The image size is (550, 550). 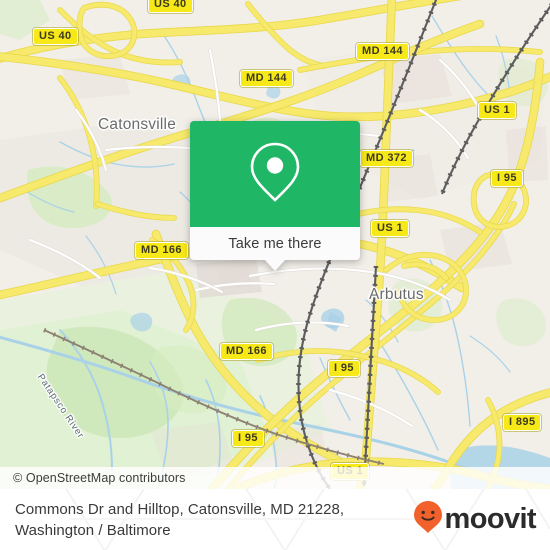 What do you see at coordinates (275, 478) in the screenshot?
I see `map-attribution-bar: © OpenStreetMap contributors` at bounding box center [275, 478].